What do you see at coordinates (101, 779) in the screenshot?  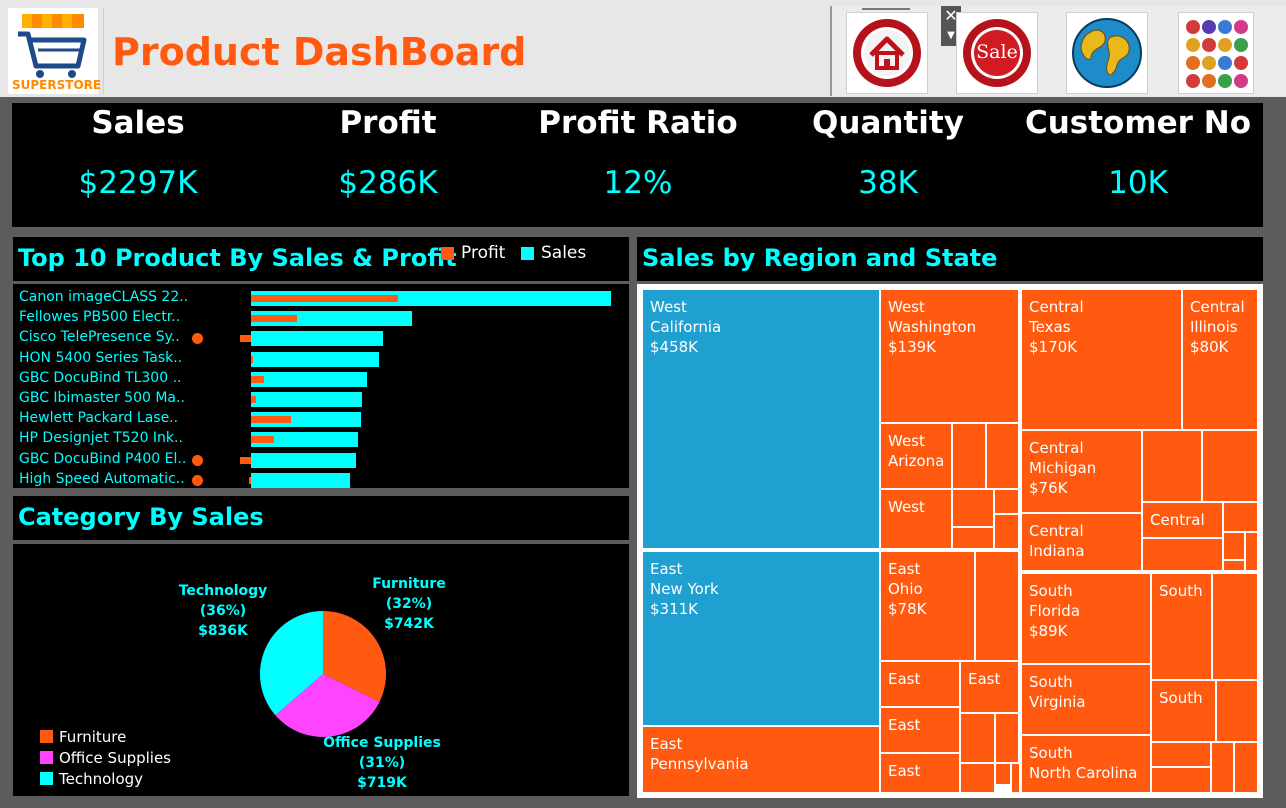 I see `legend-technology-label: Technology` at bounding box center [101, 779].